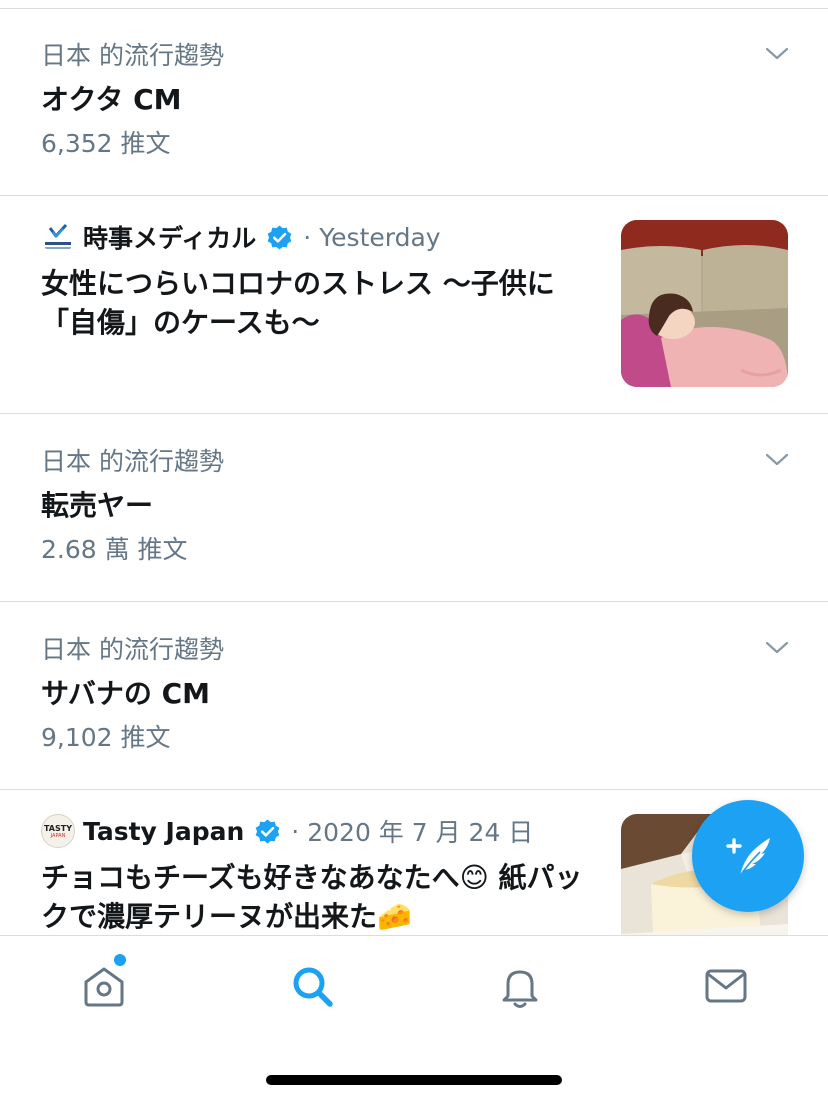 The height and width of the screenshot is (1102, 828). I want to click on news-header: 時事メディカル · Yesterday, so click(241, 237).